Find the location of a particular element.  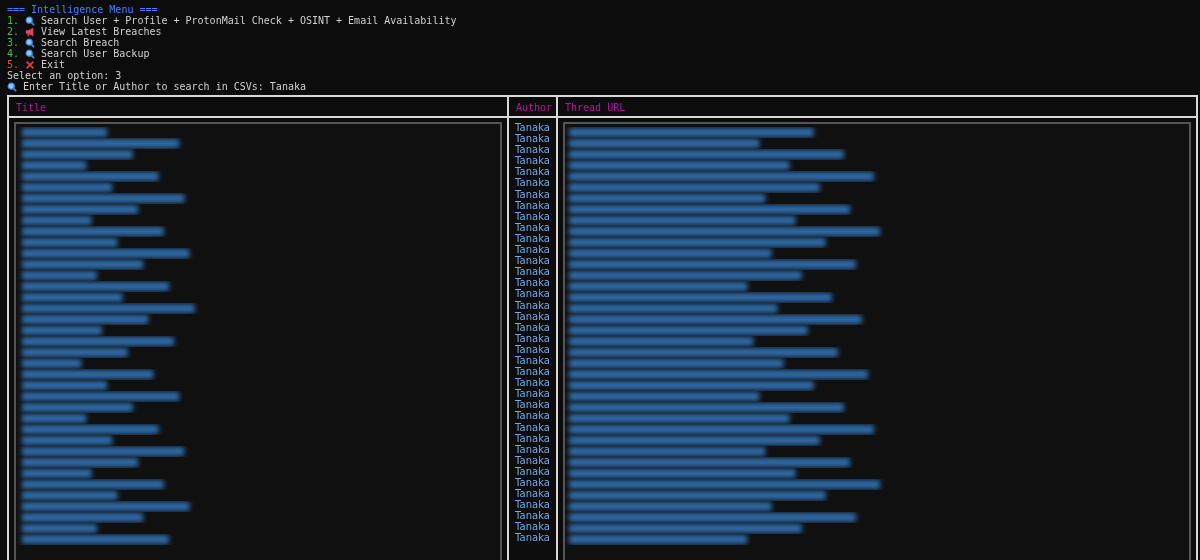

column-header: Thread URL is located at coordinates (877, 106).